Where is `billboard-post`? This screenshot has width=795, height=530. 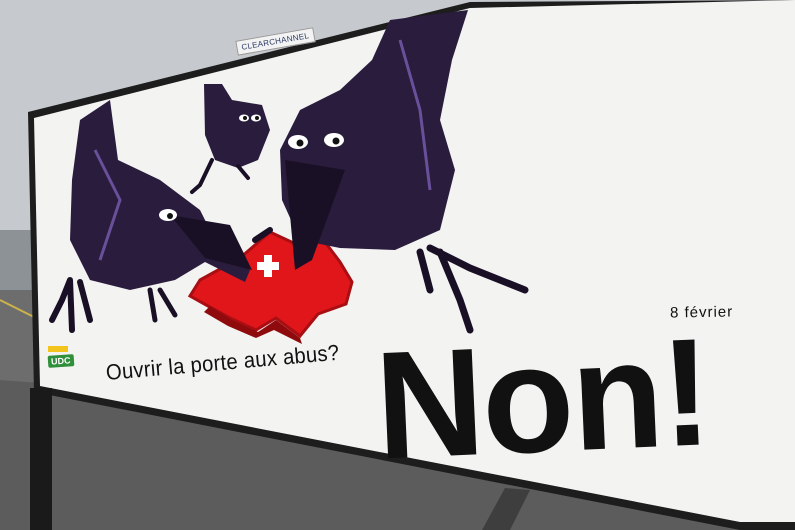 billboard-post is located at coordinates (41, 459).